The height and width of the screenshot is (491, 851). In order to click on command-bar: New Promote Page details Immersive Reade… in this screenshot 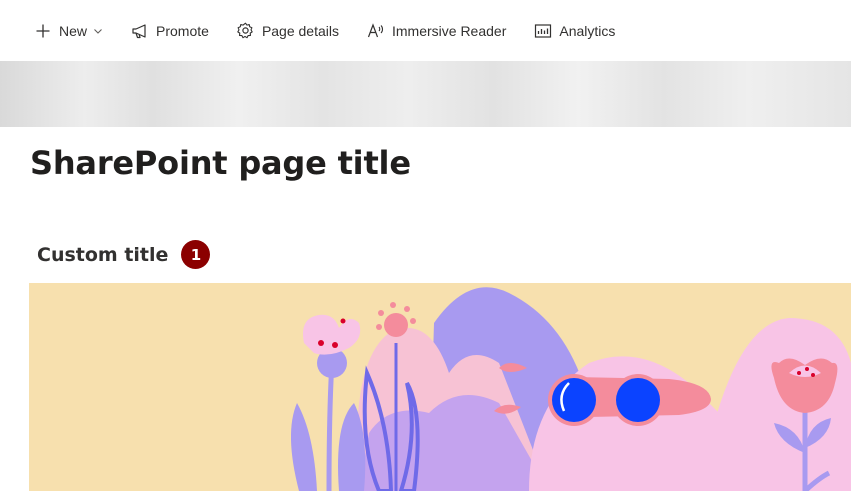, I will do `click(425, 30)`.